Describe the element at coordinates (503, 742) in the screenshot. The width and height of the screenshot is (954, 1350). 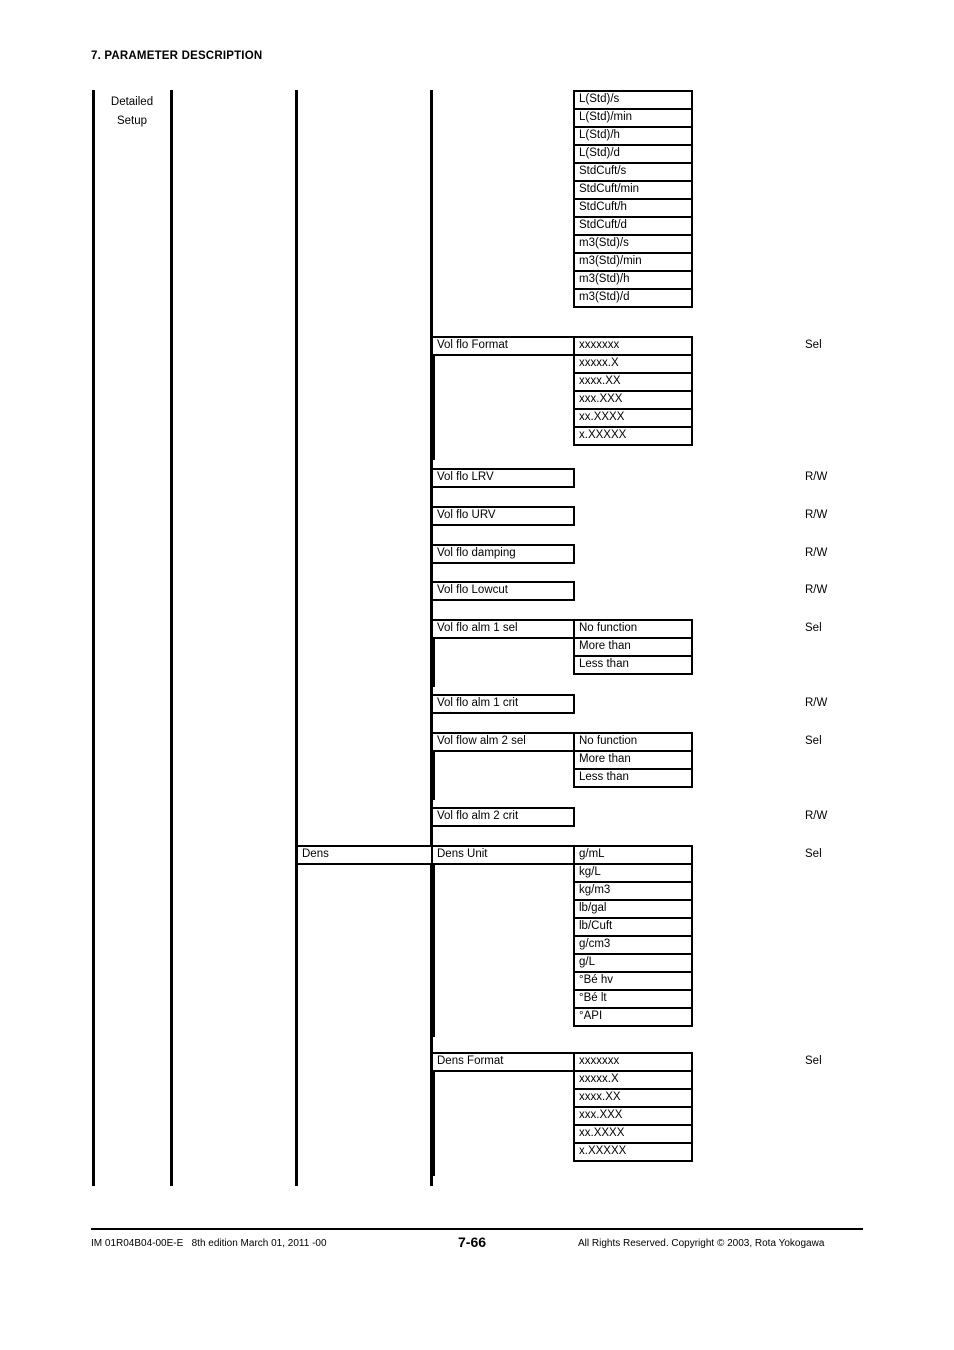
I see `label-vol-flow-alm-2-sel: Vol flow alm 2 sel` at that location.